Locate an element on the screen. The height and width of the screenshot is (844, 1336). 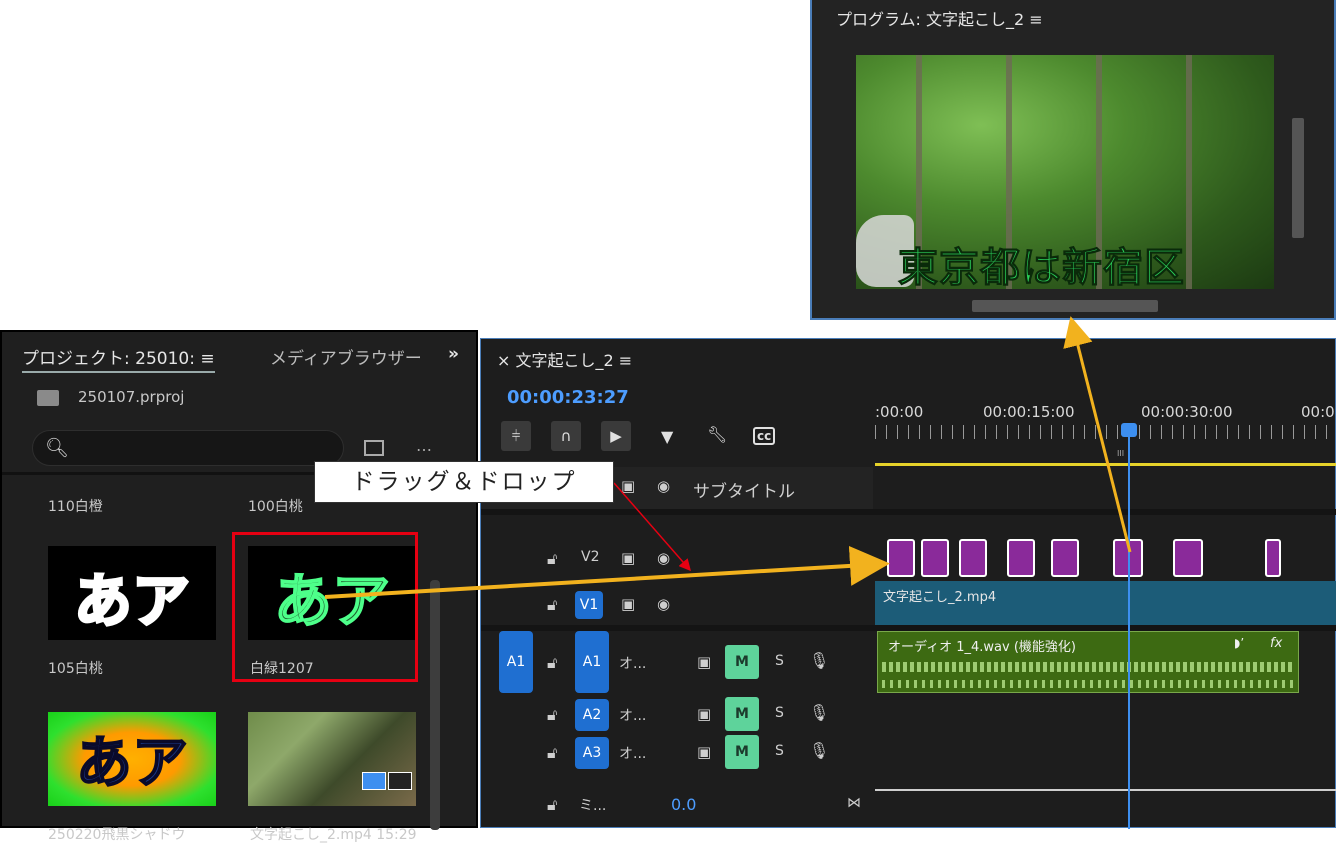
go-to-end-icon: ⋈ is located at coordinates (854, 803).